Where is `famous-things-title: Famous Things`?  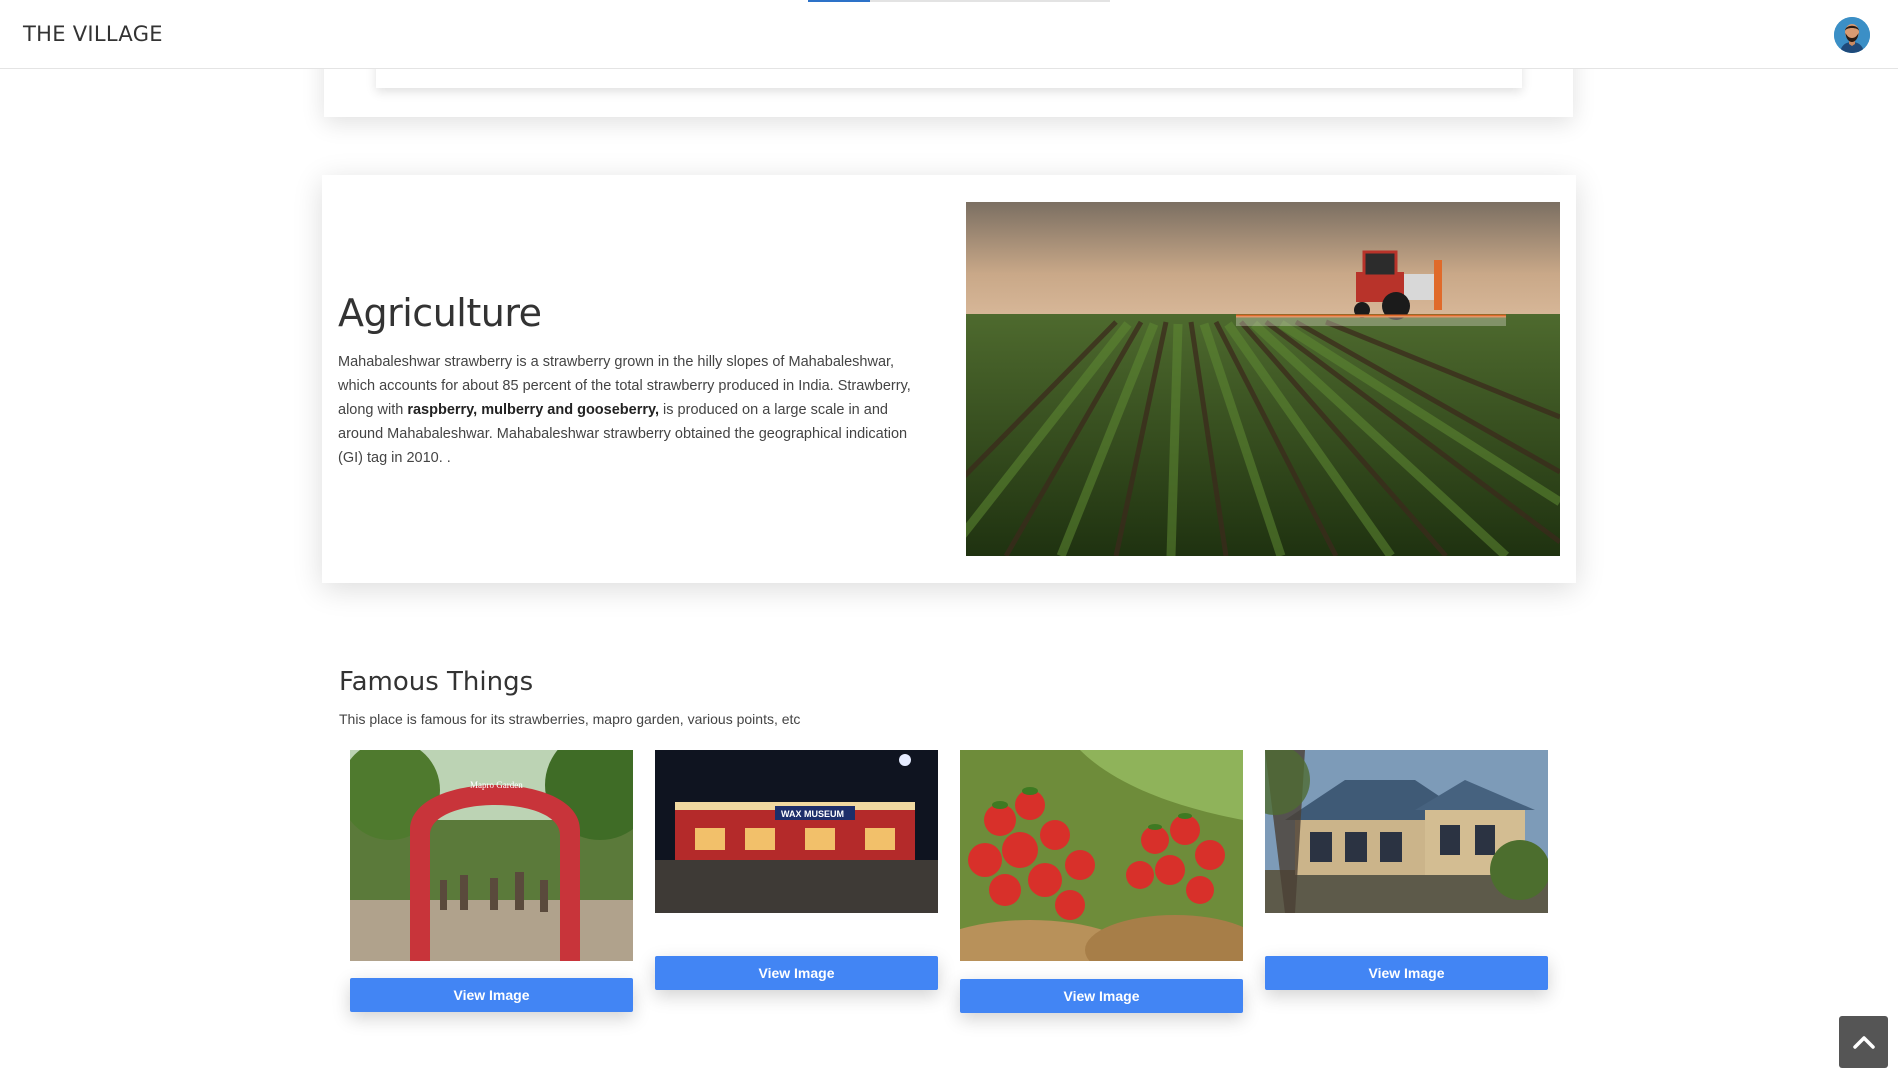 famous-things-title: Famous Things is located at coordinates (436, 682).